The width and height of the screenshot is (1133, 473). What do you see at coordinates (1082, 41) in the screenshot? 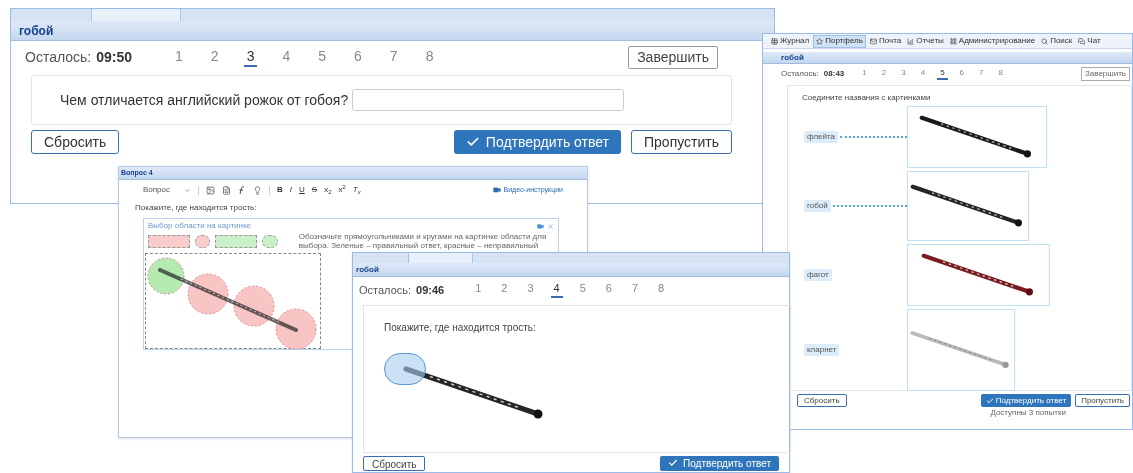
I see `chat-icon` at bounding box center [1082, 41].